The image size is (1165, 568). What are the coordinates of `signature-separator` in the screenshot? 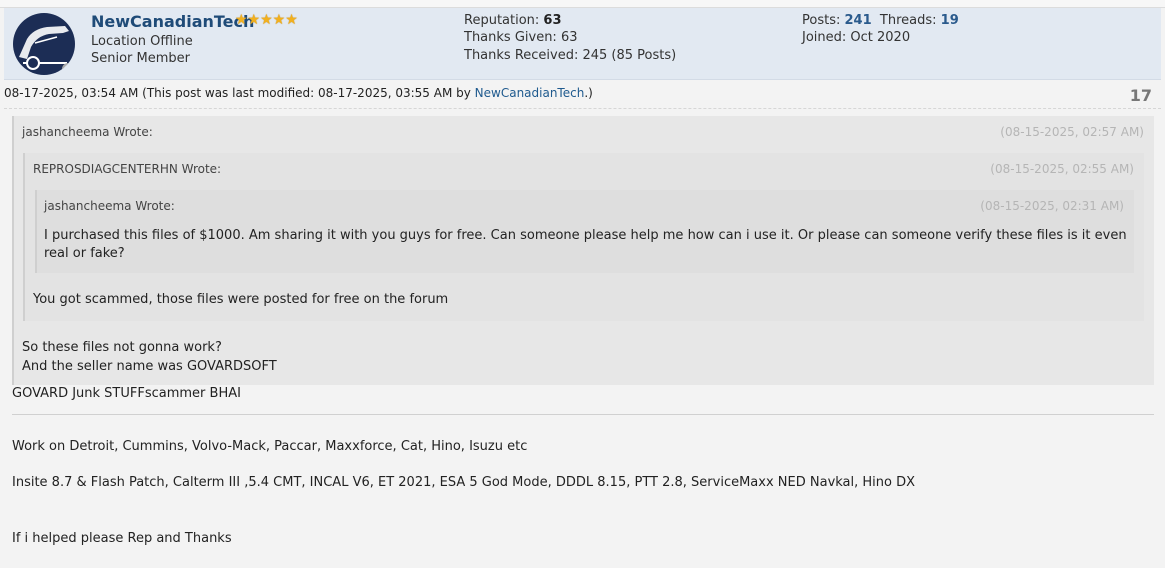 It's located at (583, 414).